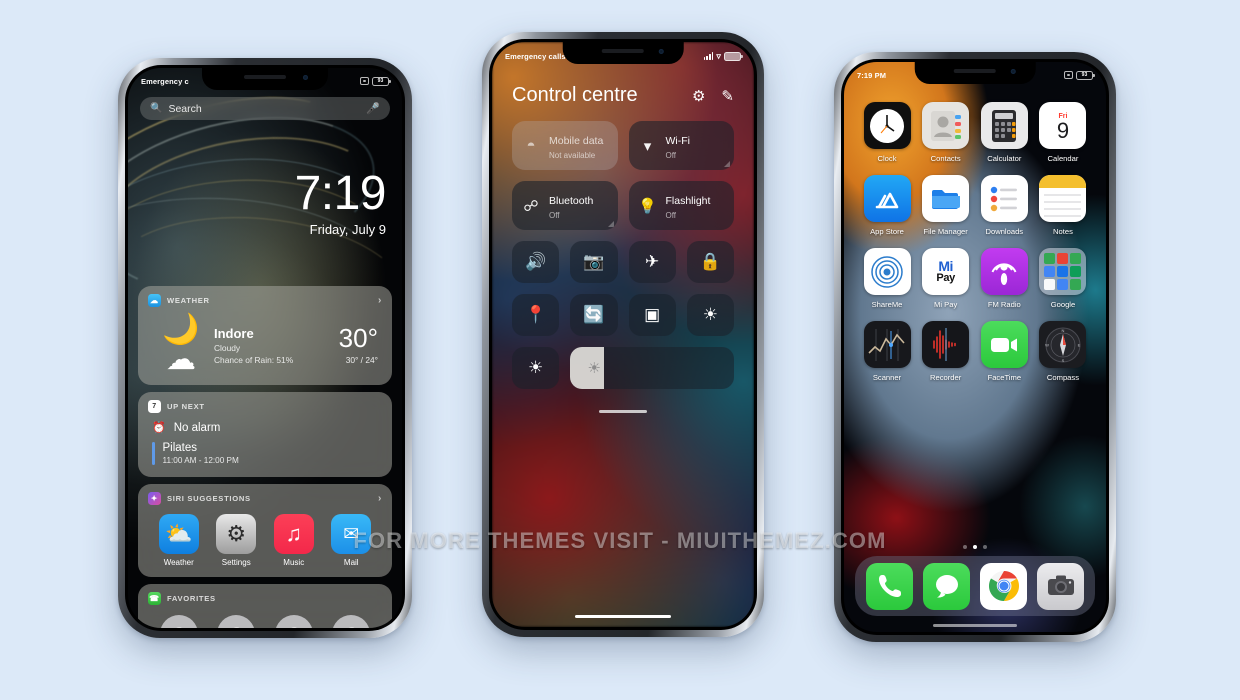 Image resolution: width=1240 pixels, height=700 pixels. Describe the element at coordinates (373, 108) in the screenshot. I see `microphone-icon: 🎤` at that location.